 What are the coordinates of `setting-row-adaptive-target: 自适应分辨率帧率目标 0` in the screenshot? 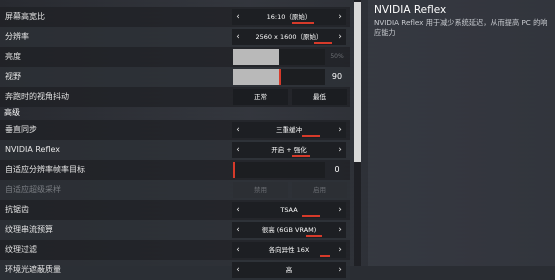 It's located at (175, 170).